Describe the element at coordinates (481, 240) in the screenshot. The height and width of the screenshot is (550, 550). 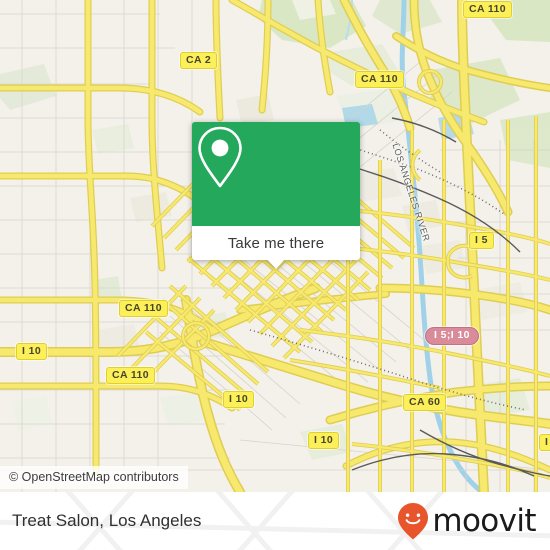
I see `road-shield: I 5` at that location.